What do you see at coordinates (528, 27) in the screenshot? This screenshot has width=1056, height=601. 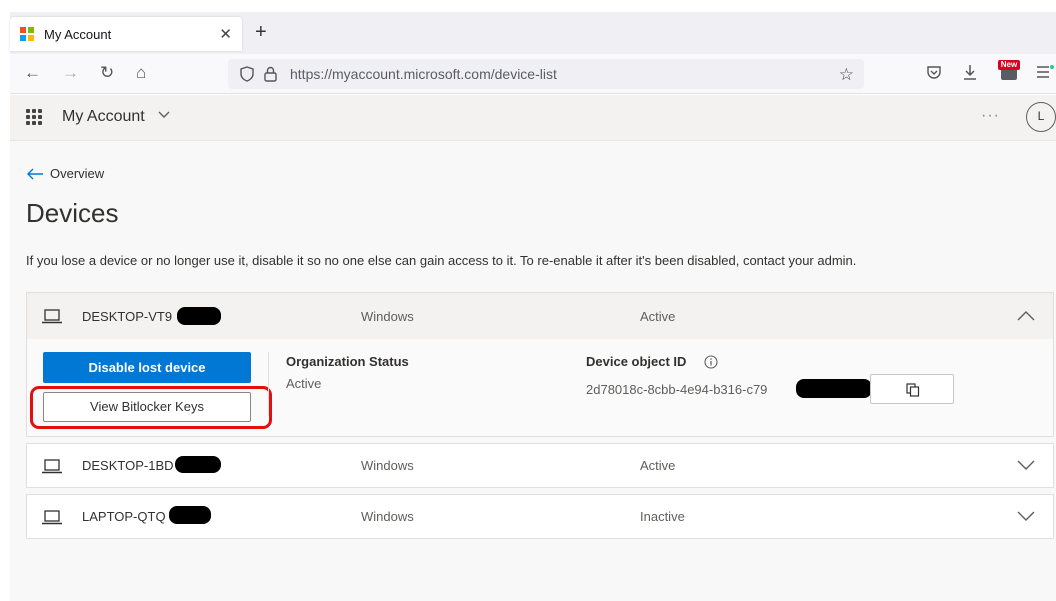 I see `browser-tab-bar: My Account ✕ +` at bounding box center [528, 27].